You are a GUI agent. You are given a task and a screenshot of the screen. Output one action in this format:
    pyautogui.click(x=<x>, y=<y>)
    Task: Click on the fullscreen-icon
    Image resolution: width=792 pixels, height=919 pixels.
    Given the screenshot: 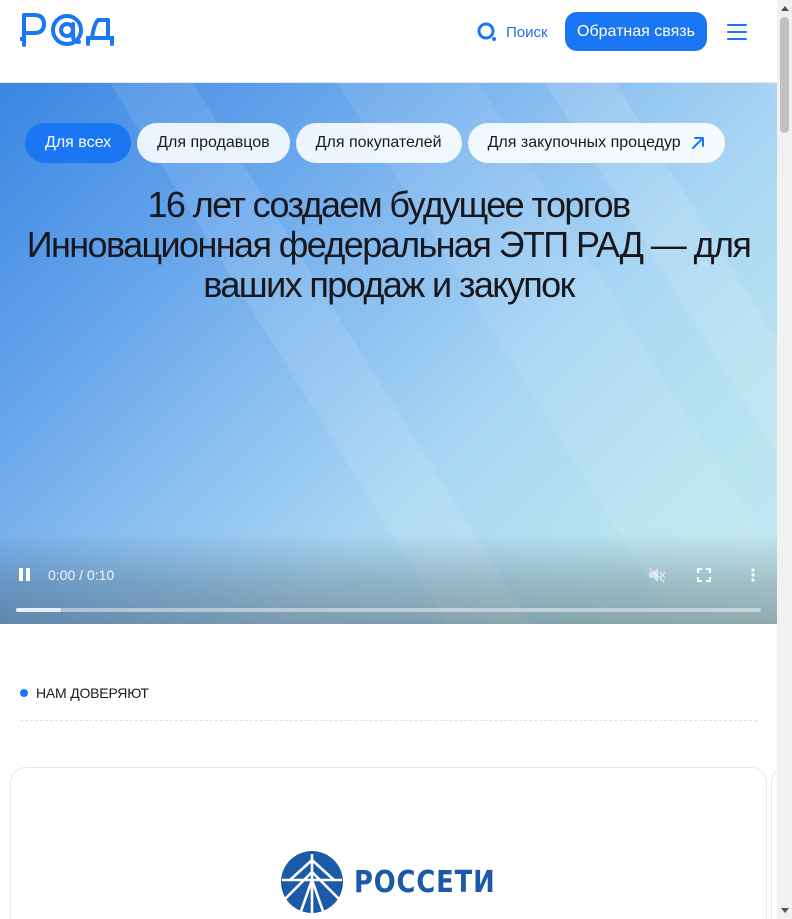 What is the action you would take?
    pyautogui.click(x=704, y=575)
    